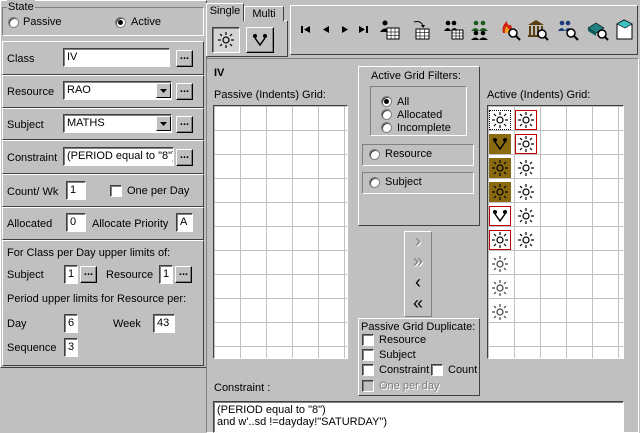  Describe the element at coordinates (404, 370) in the screenshot. I see `duplicate-constraint-label: Constraint` at that location.